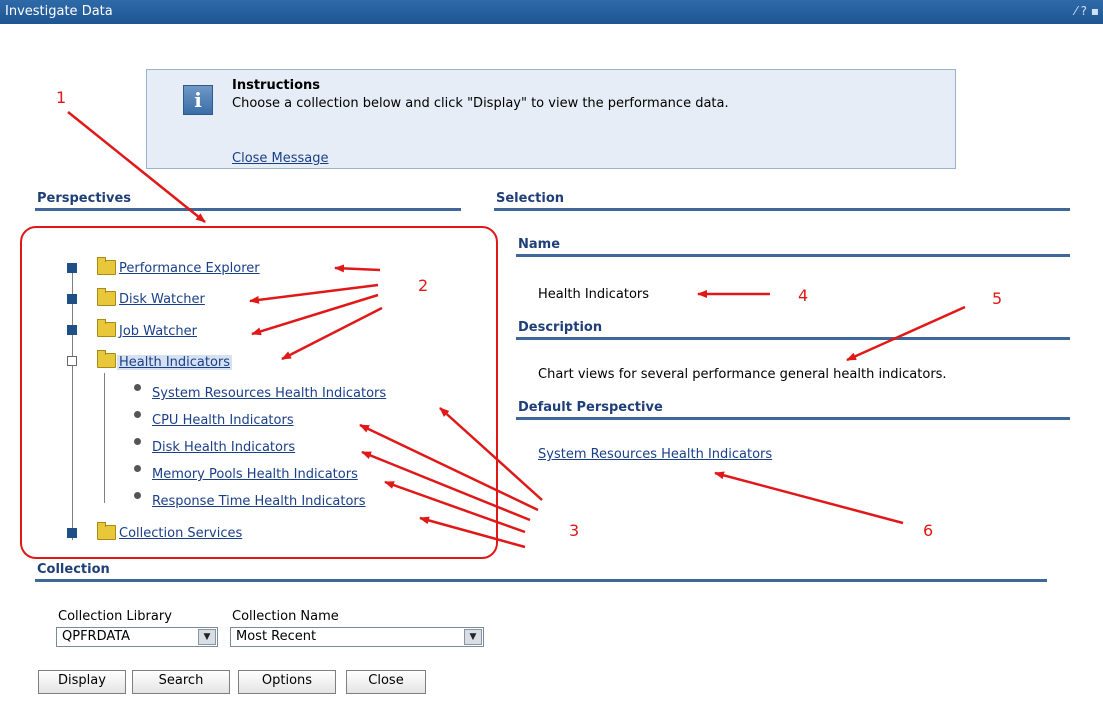 This screenshot has width=1103, height=703. I want to click on collection-library-label: Collection Library, so click(115, 616).